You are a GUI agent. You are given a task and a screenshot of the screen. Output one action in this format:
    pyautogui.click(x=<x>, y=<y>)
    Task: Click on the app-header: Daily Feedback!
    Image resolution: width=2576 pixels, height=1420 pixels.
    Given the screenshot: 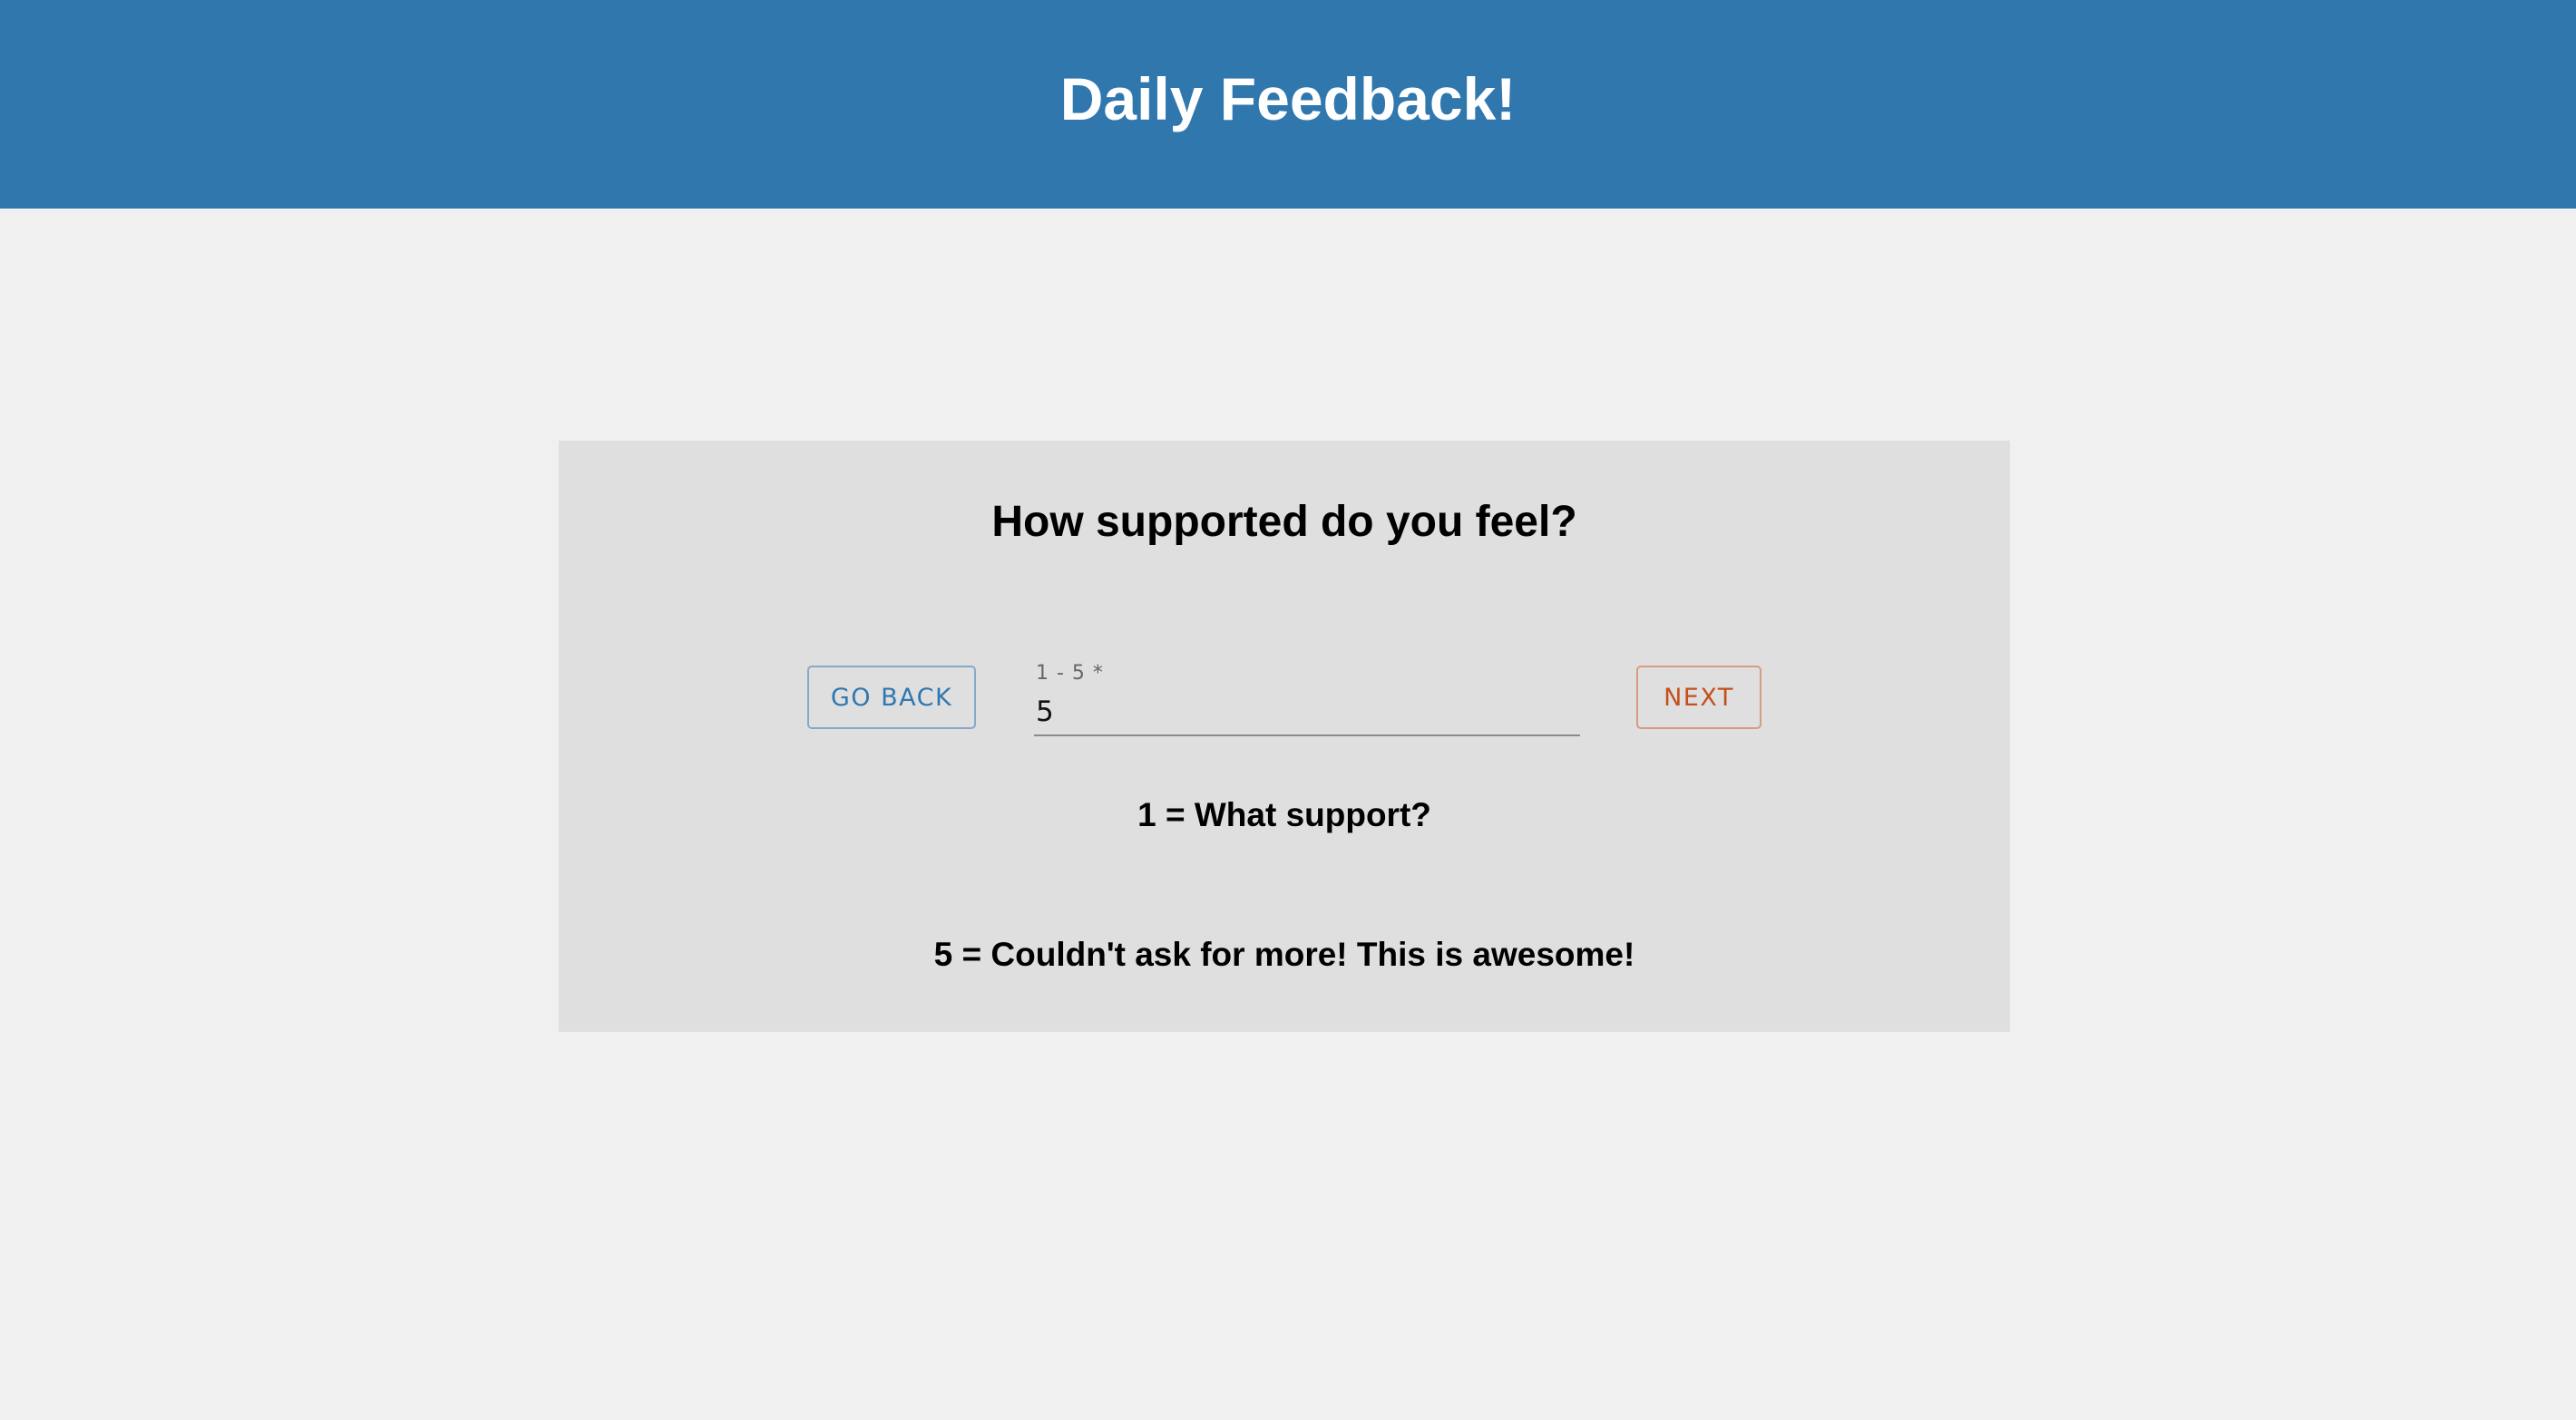 What is the action you would take?
    pyautogui.click(x=1288, y=104)
    